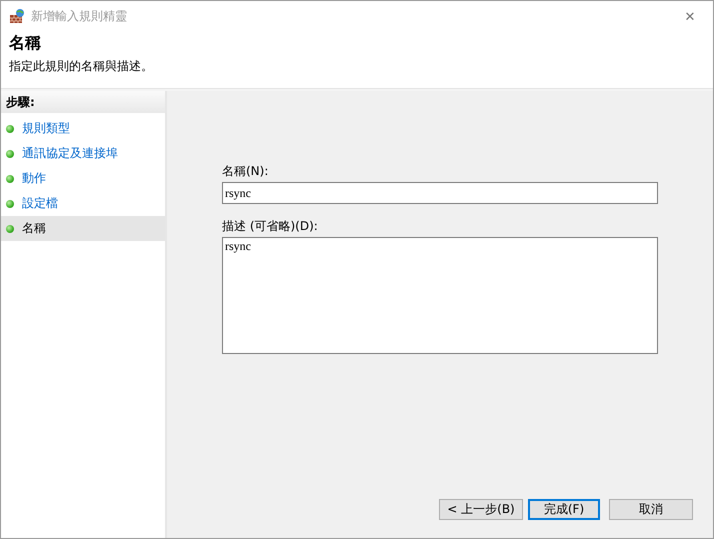 Image resolution: width=714 pixels, height=539 pixels. I want to click on name-field: rsync, so click(440, 193).